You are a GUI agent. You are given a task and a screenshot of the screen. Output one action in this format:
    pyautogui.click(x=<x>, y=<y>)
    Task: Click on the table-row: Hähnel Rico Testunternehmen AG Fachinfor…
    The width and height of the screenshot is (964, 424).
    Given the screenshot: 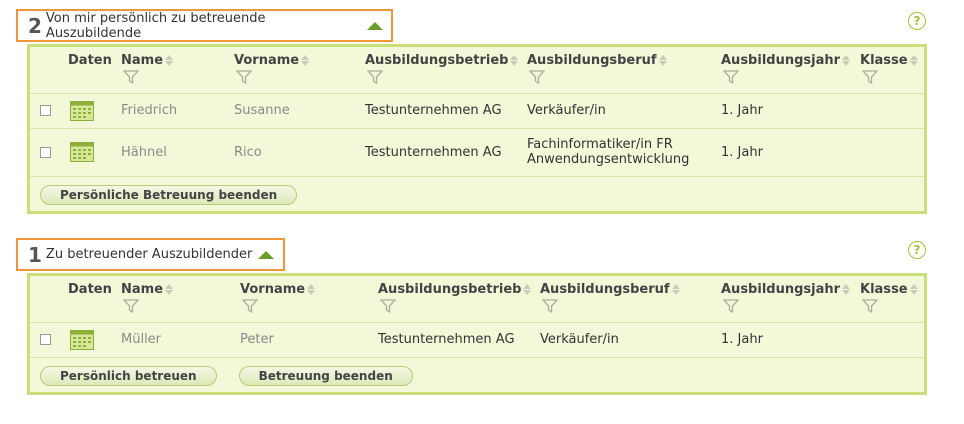 What is the action you would take?
    pyautogui.click(x=477, y=152)
    